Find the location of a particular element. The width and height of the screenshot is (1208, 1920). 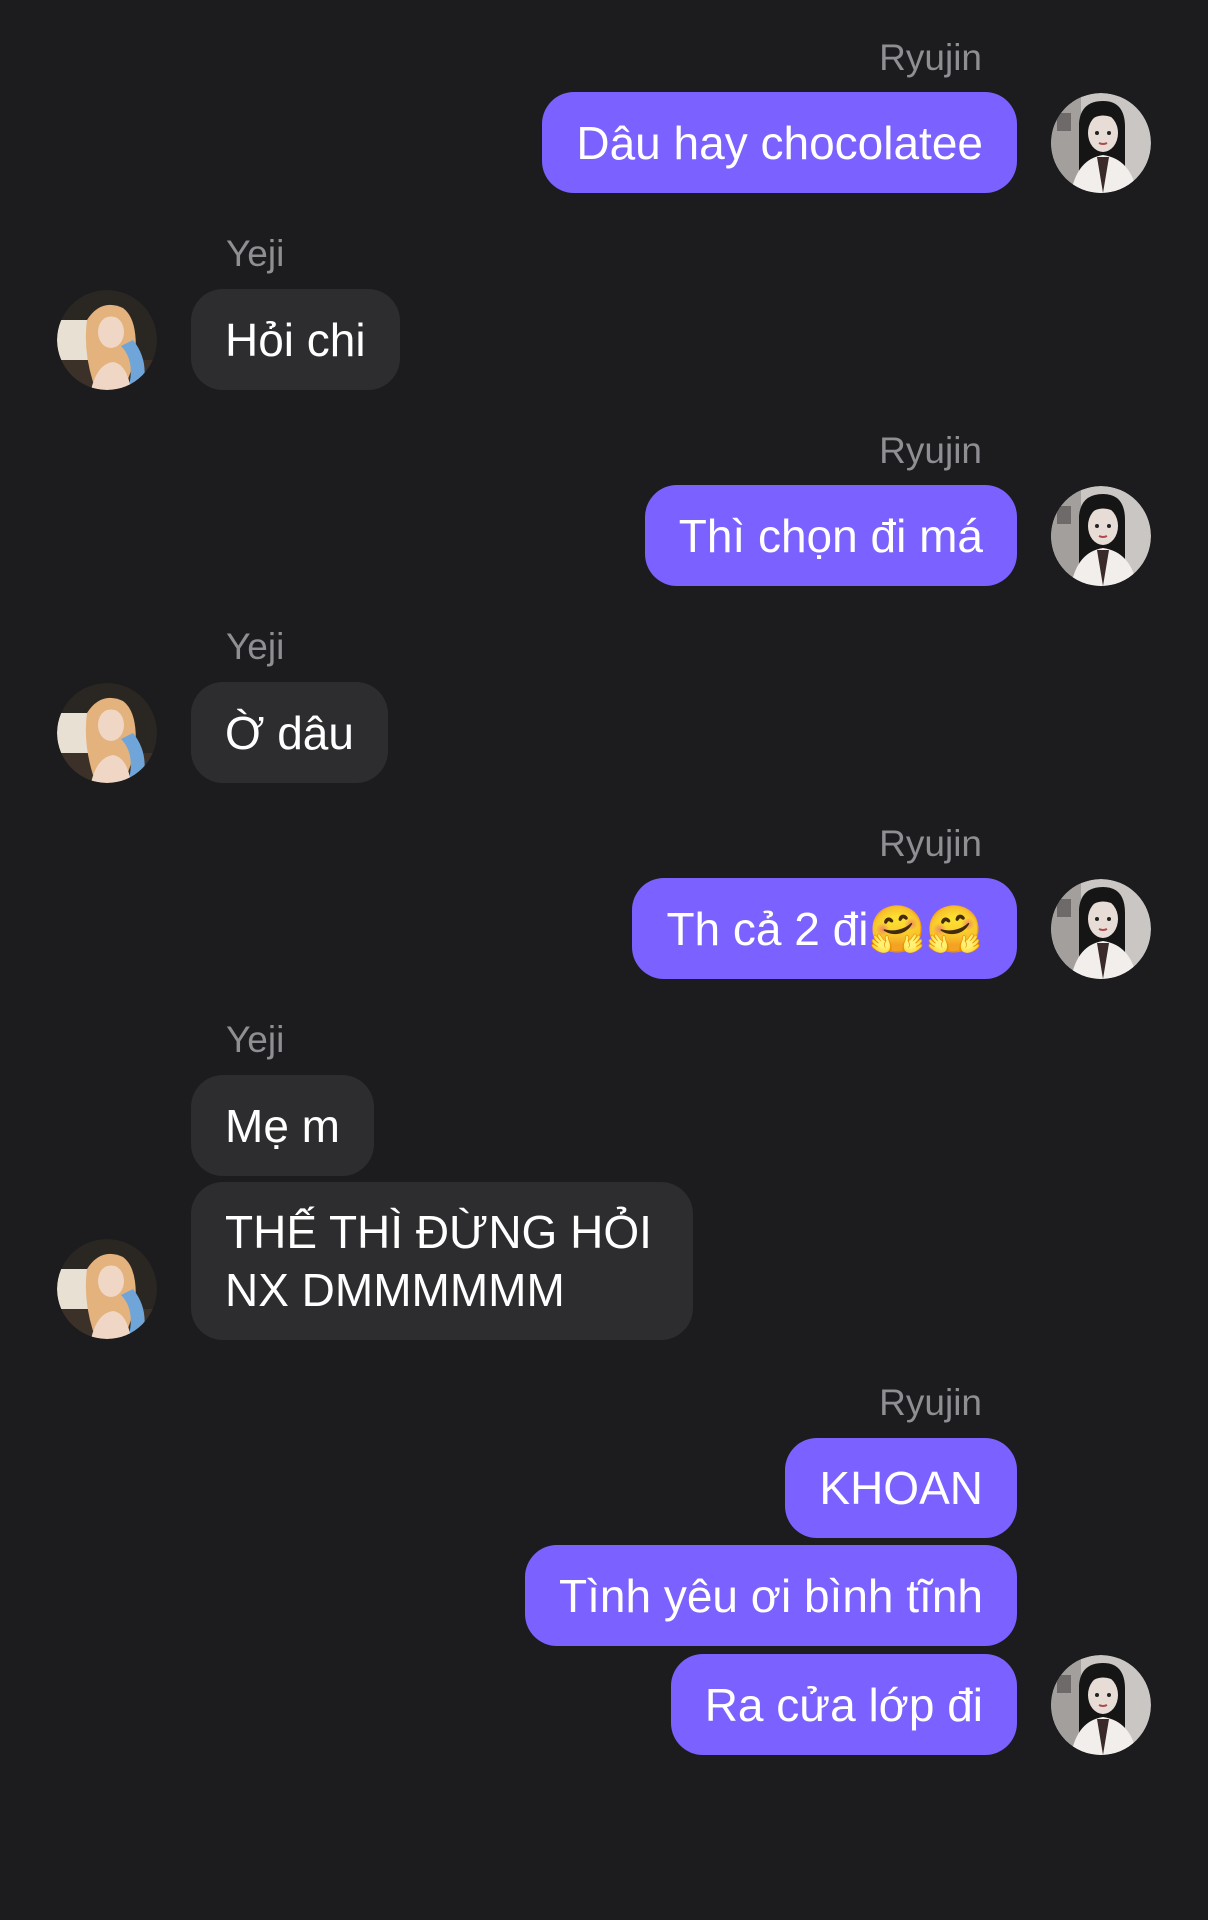

message-bubble-outgoing: Th cả 2 đi🤗🤗 is located at coordinates (824, 928).